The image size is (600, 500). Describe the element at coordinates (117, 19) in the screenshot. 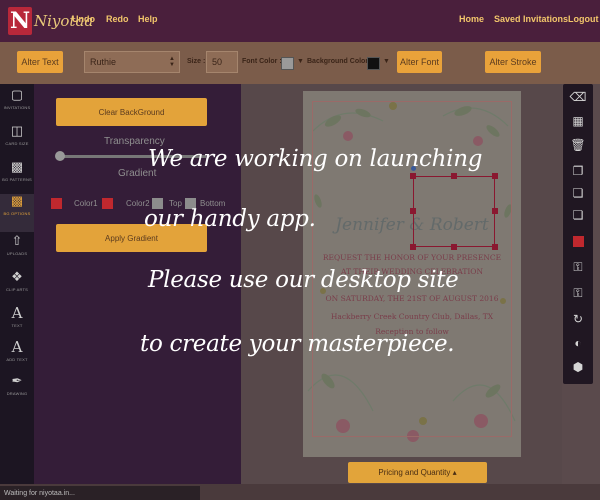

I see `redo-link: Redo` at that location.